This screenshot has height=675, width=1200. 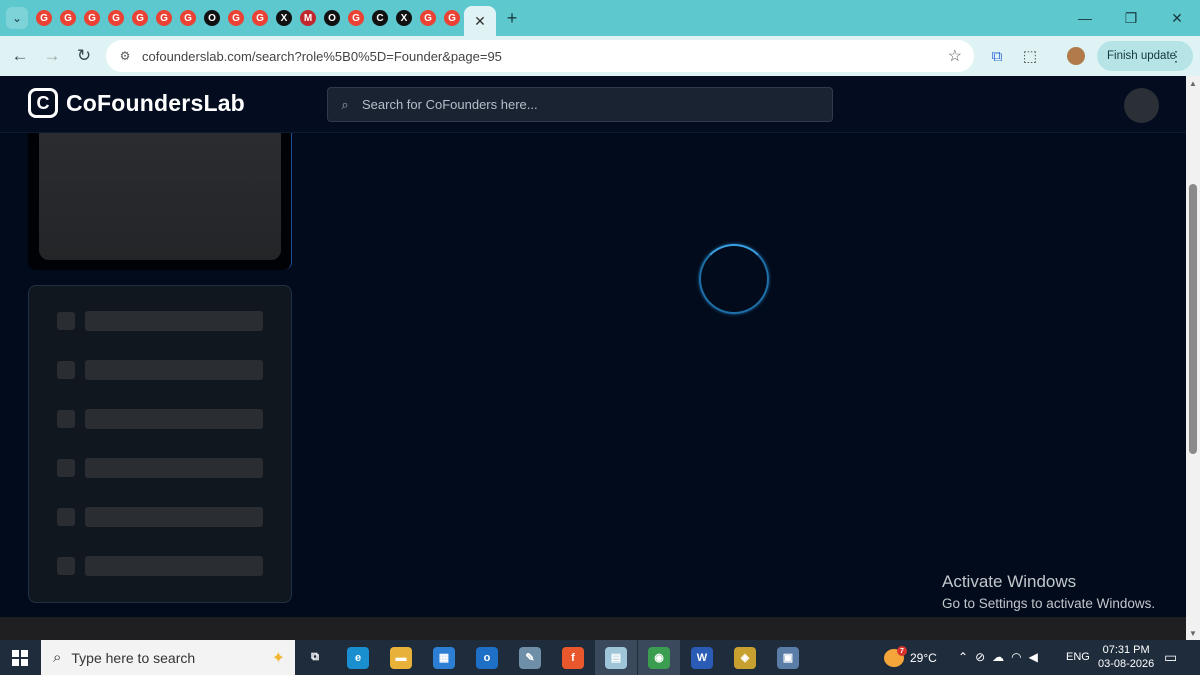 I want to click on logo-text: CoFoundersLab, so click(x=155, y=102).